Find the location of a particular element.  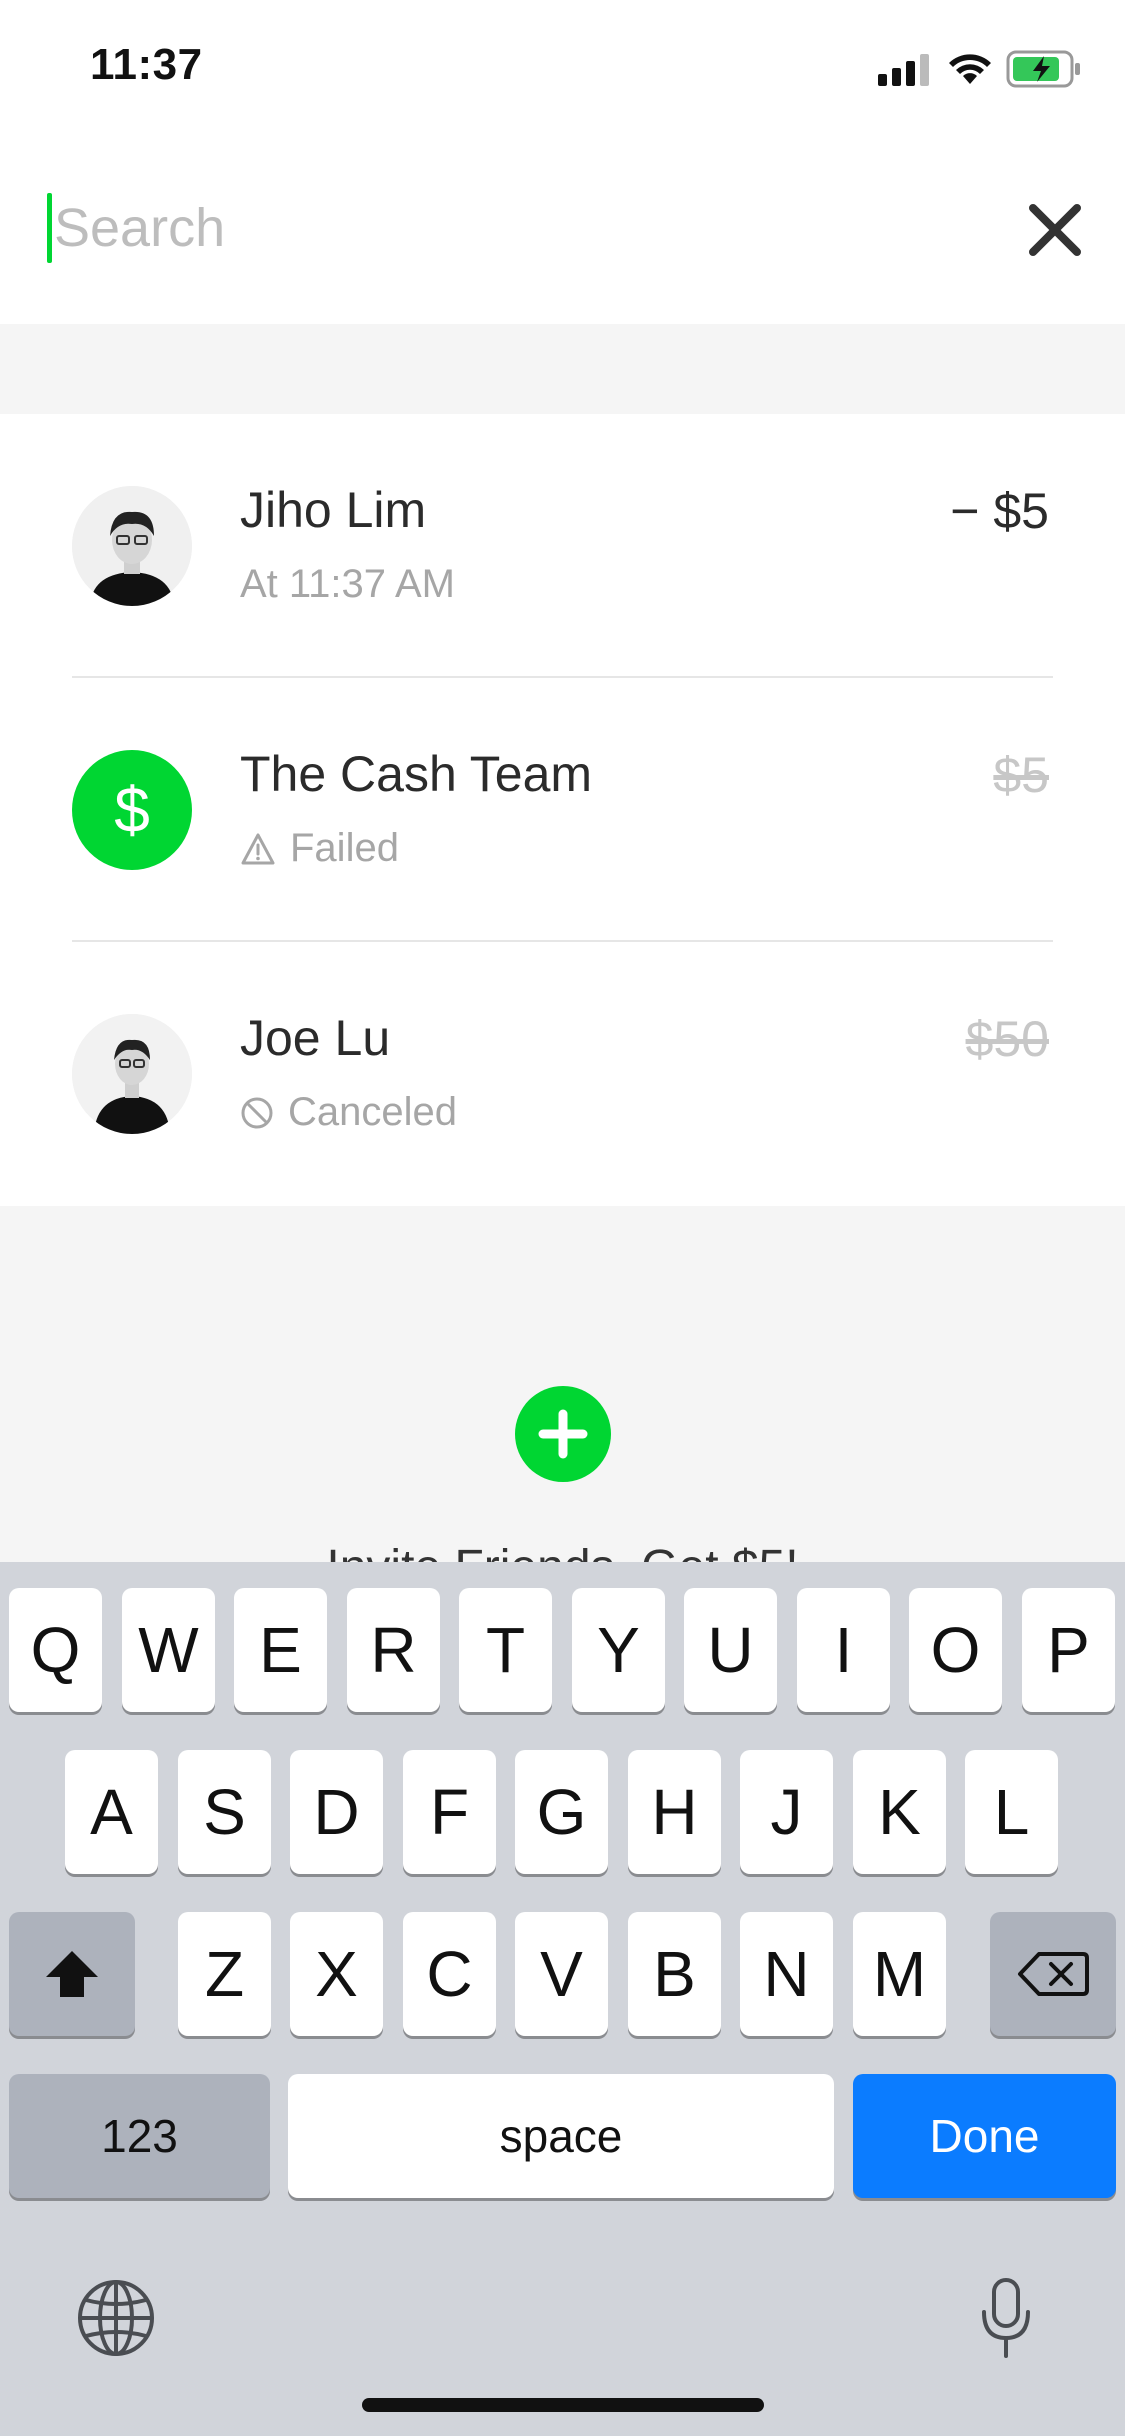

key-g: G is located at coordinates (561, 1812).